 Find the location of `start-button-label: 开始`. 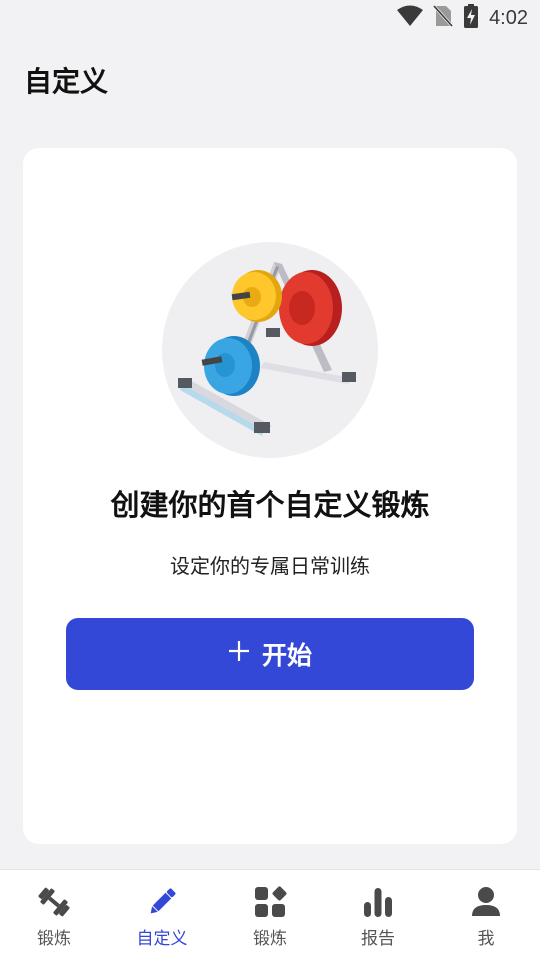

start-button-label: 开始 is located at coordinates (286, 656).